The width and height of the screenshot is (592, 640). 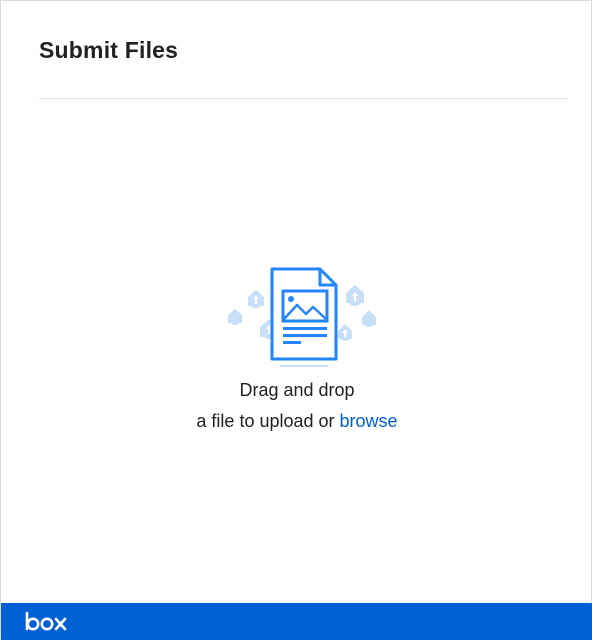 I want to click on file-upload-illustration-icon, so click(x=302, y=317).